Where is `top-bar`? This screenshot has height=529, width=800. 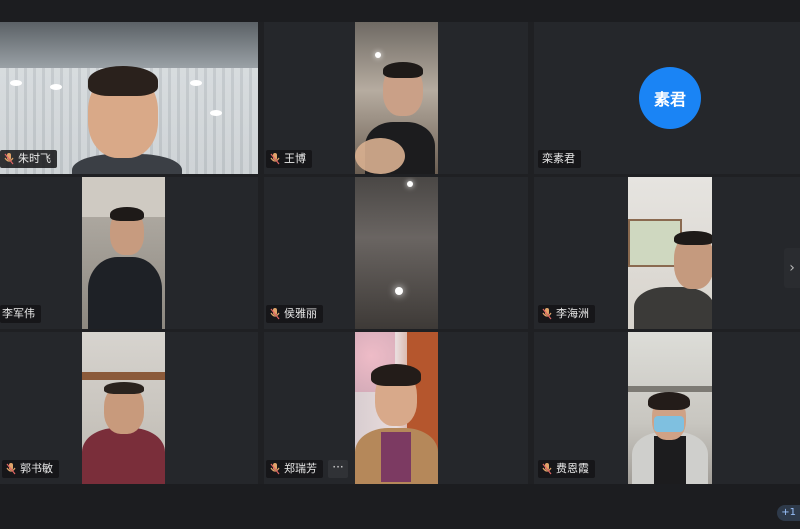
top-bar is located at coordinates (400, 11).